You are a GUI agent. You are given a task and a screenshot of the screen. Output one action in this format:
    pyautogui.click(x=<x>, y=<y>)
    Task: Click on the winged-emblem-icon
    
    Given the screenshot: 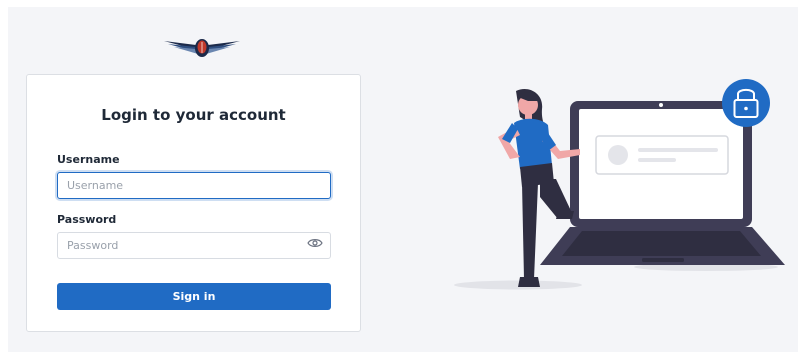 What is the action you would take?
    pyautogui.click(x=202, y=48)
    